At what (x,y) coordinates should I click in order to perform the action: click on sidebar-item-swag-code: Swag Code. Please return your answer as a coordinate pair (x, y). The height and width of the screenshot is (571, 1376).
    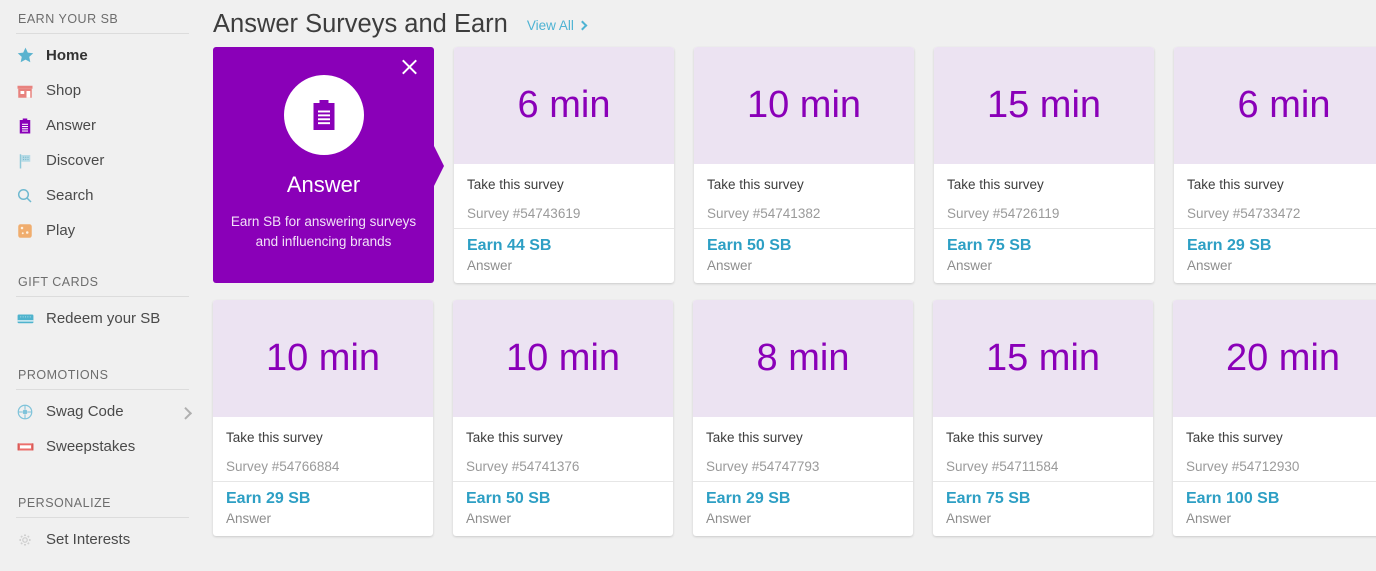
    Looking at the image, I should click on (104, 411).